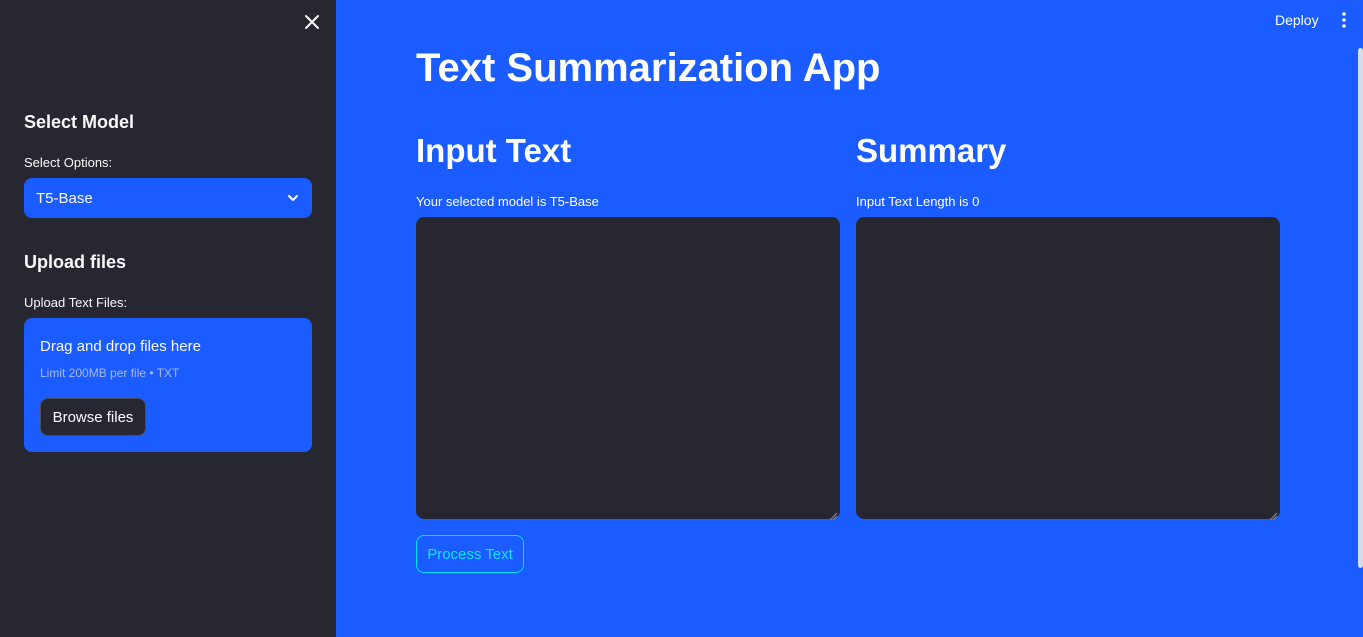 The image size is (1363, 637). Describe the element at coordinates (75, 262) in the screenshot. I see `upload-files-heading: Upload files` at that location.